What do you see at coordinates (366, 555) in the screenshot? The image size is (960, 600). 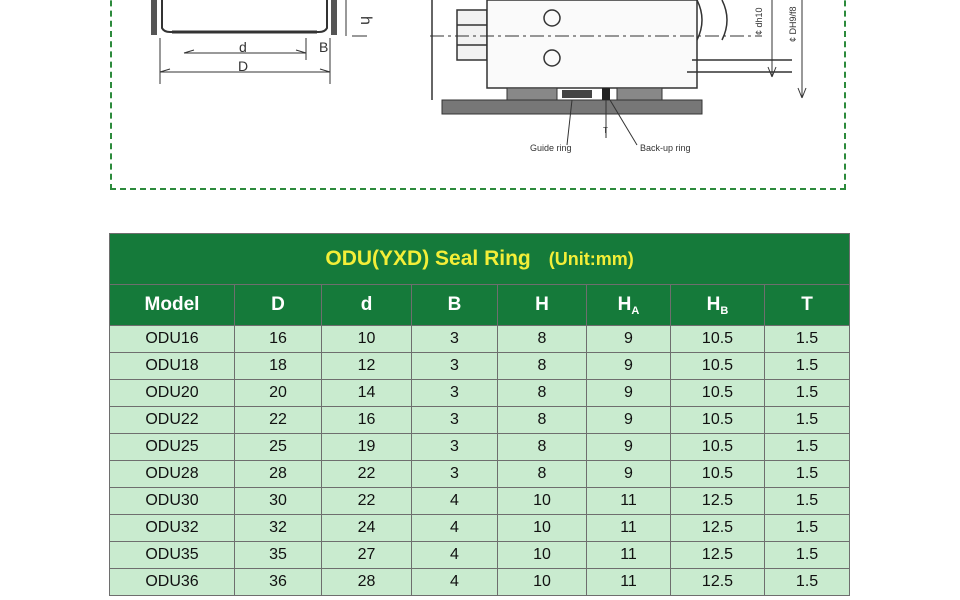 I see `cell-d: 27` at bounding box center [366, 555].